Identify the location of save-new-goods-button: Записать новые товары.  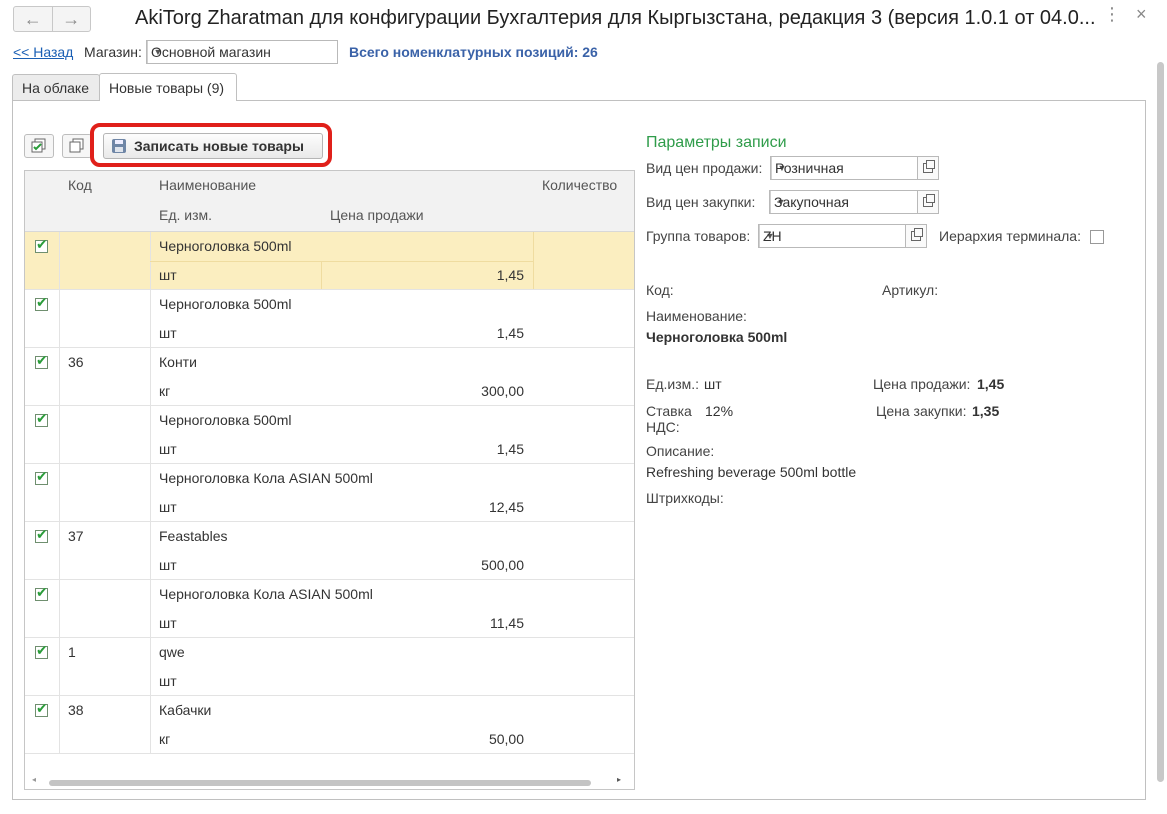
(213, 146).